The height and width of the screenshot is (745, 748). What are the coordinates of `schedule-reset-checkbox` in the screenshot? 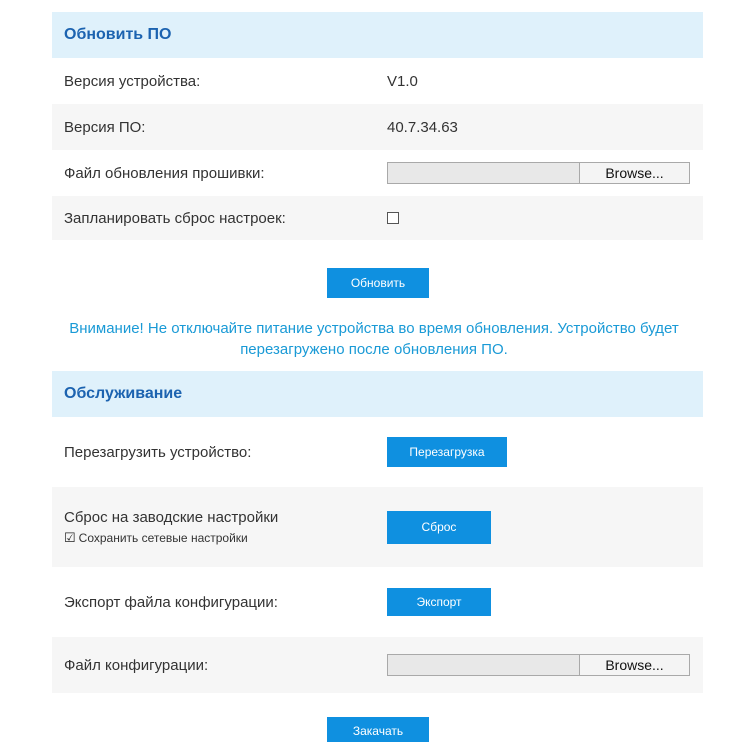 It's located at (393, 218).